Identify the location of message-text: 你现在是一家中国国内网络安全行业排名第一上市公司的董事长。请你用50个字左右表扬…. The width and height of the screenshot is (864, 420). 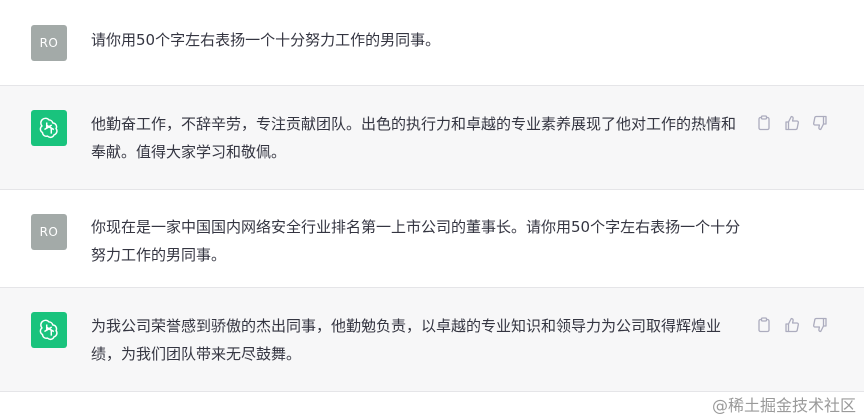
(416, 241).